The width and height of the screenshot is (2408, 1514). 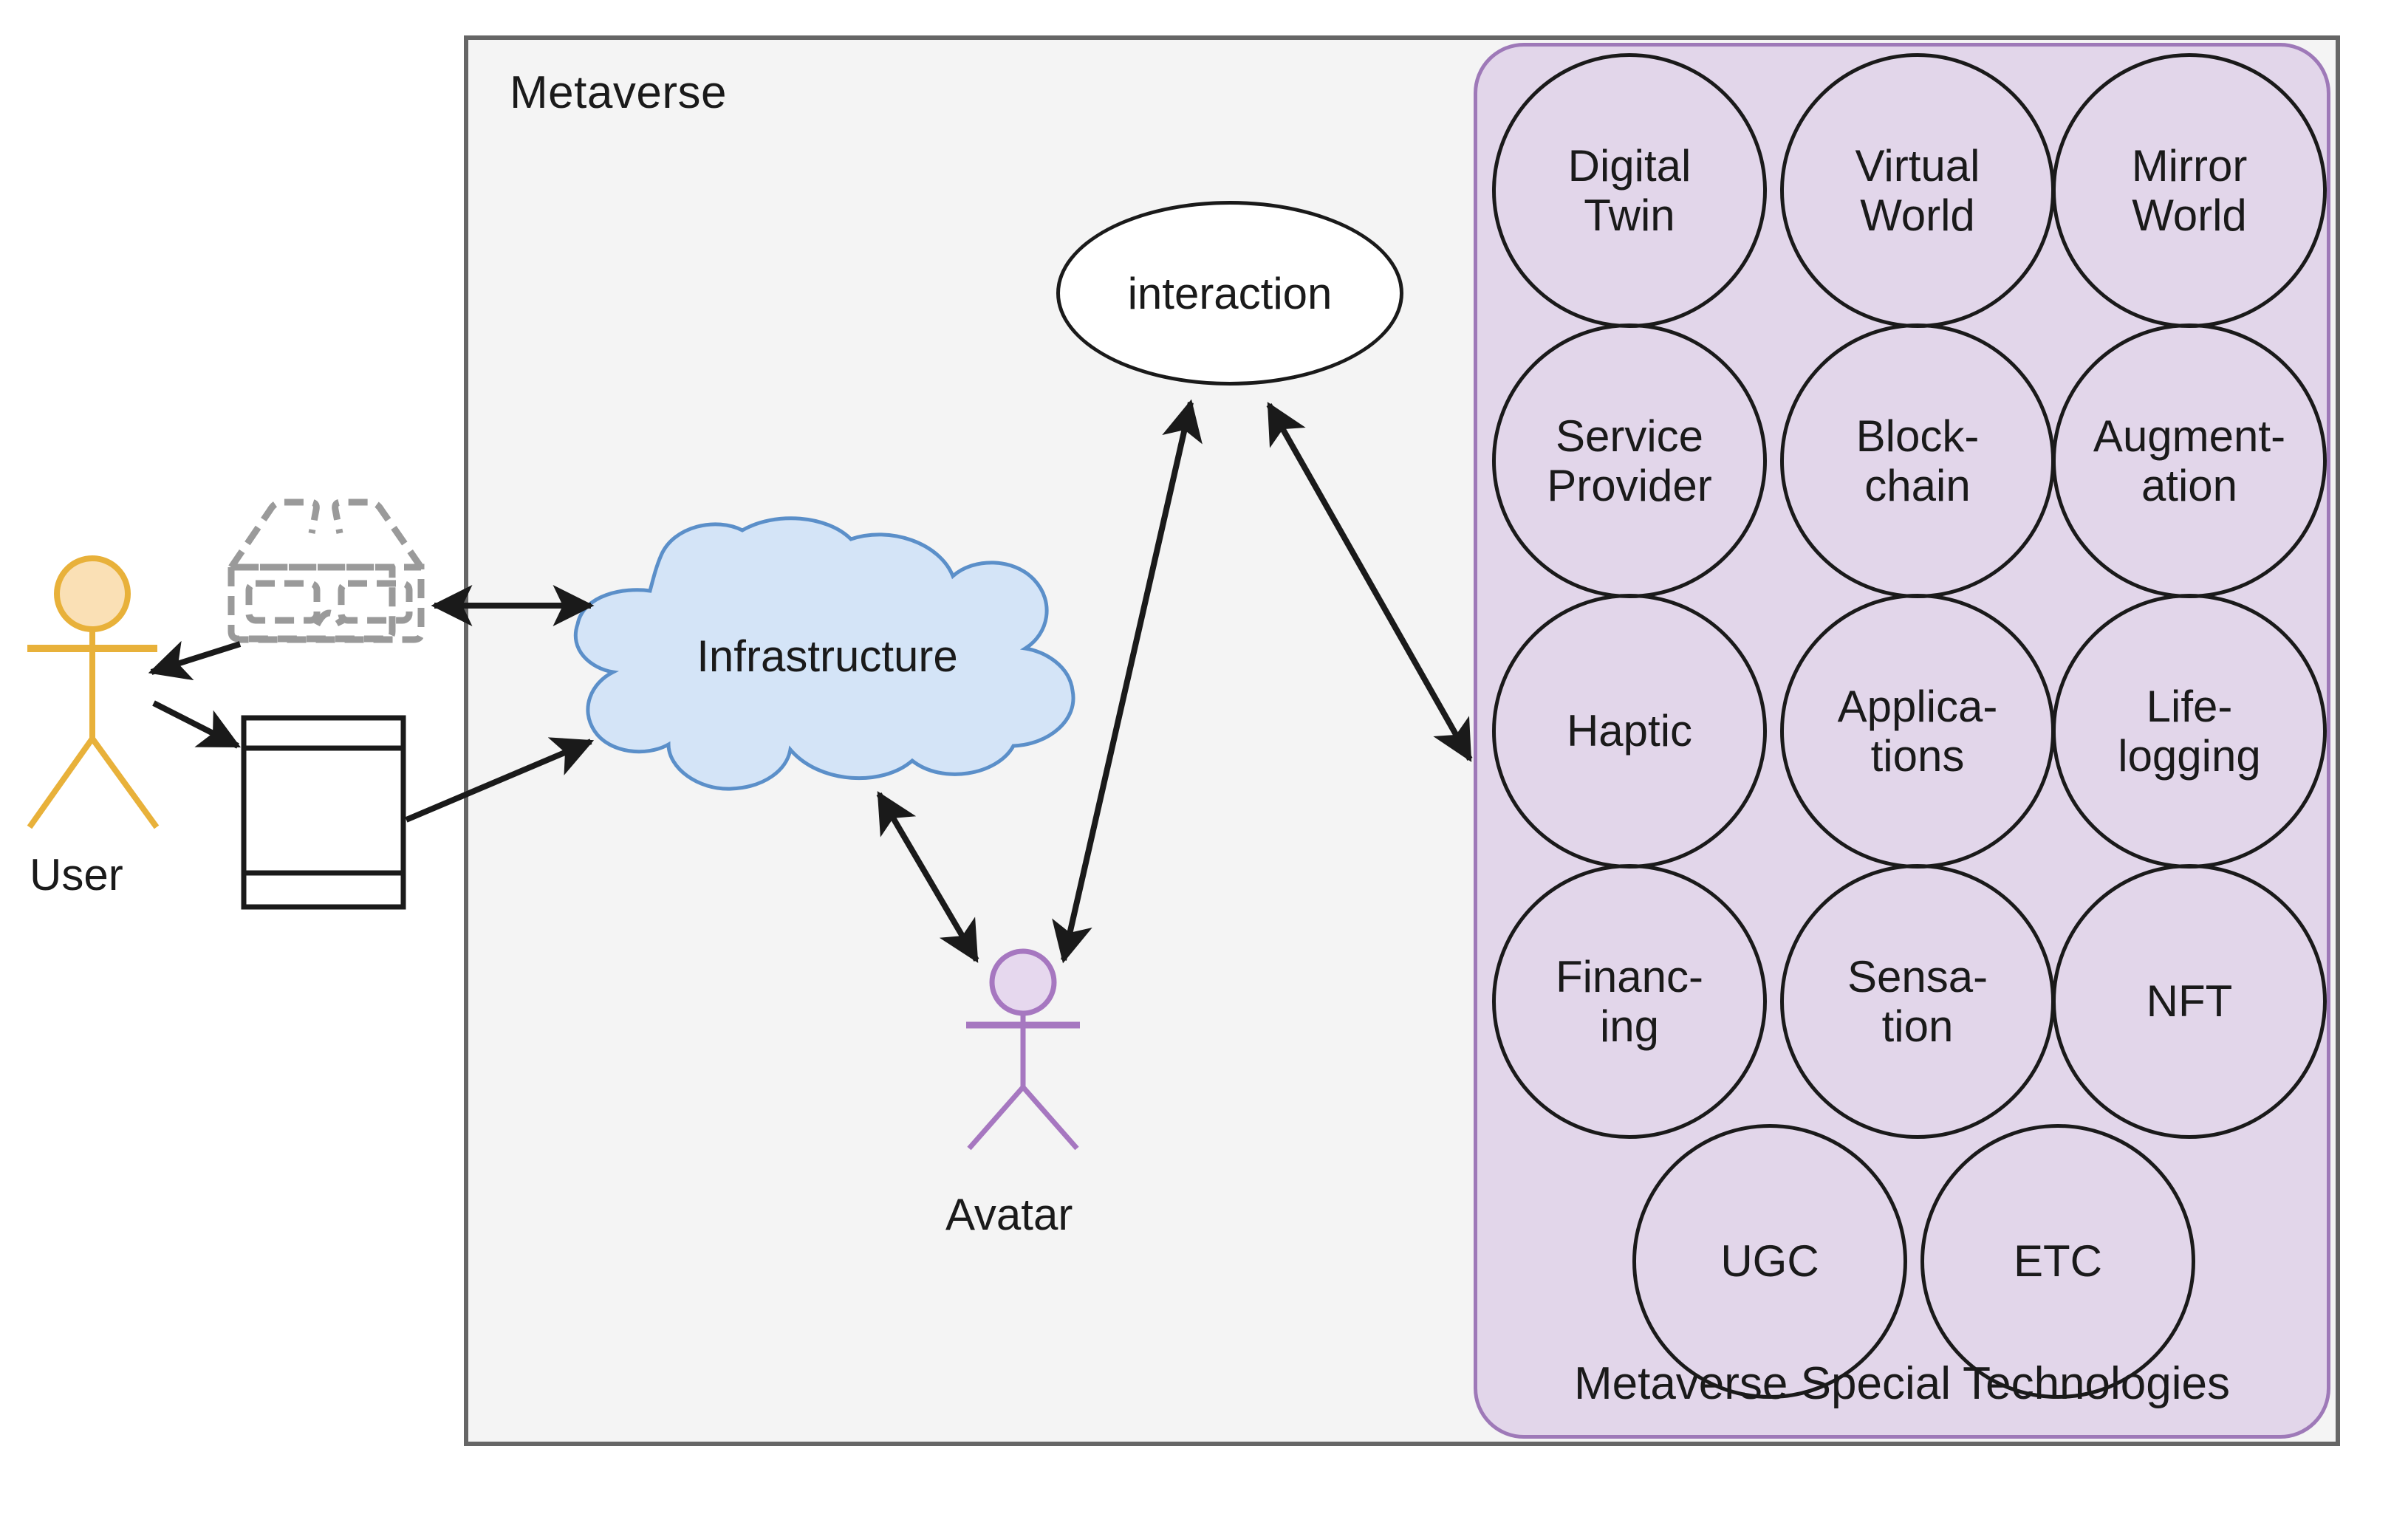 I want to click on tech-circle-applications: Applica- tions, so click(x=1917, y=731).